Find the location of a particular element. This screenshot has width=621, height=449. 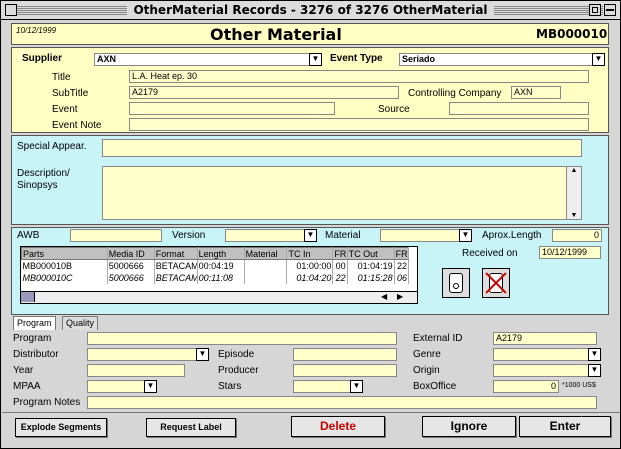

distributor-label: Distributor is located at coordinates (36, 354).